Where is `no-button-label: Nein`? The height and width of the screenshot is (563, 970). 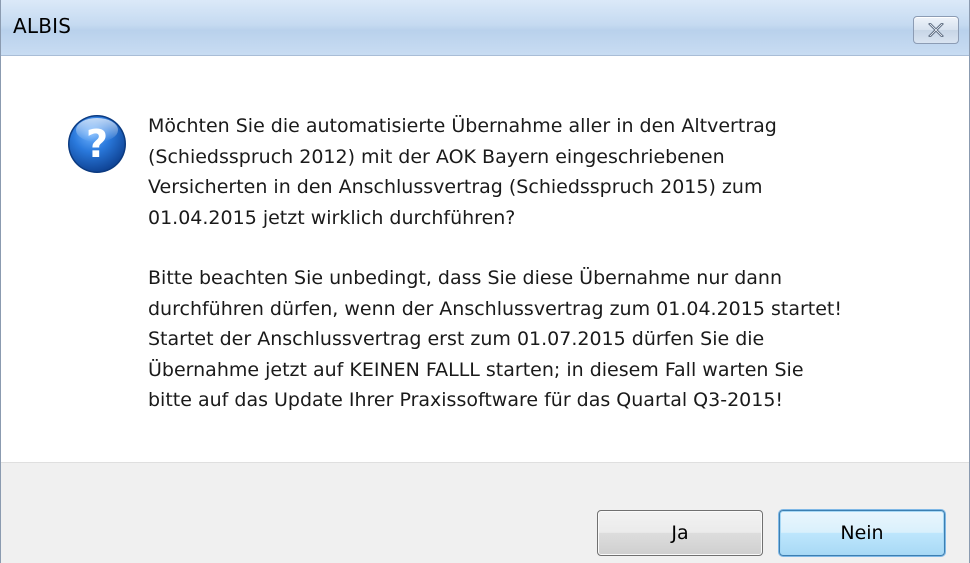 no-button-label: Nein is located at coordinates (862, 533).